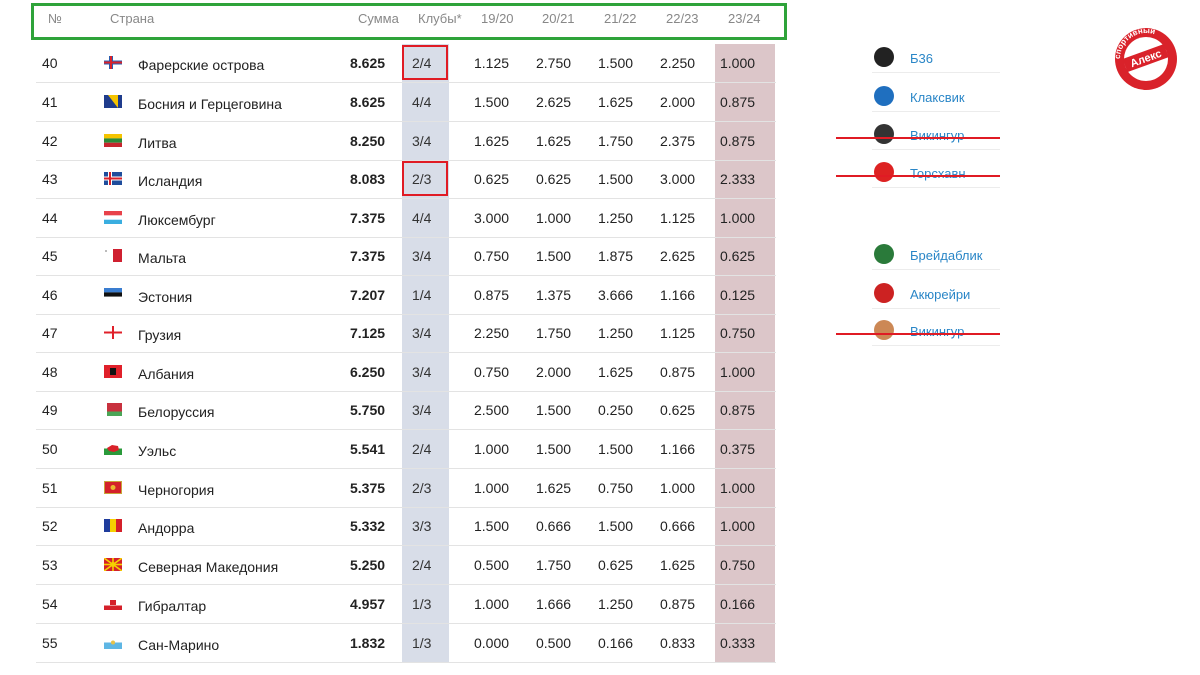 The width and height of the screenshot is (1200, 675). Describe the element at coordinates (178, 645) in the screenshot. I see `country-name: Сан-Марино` at that location.